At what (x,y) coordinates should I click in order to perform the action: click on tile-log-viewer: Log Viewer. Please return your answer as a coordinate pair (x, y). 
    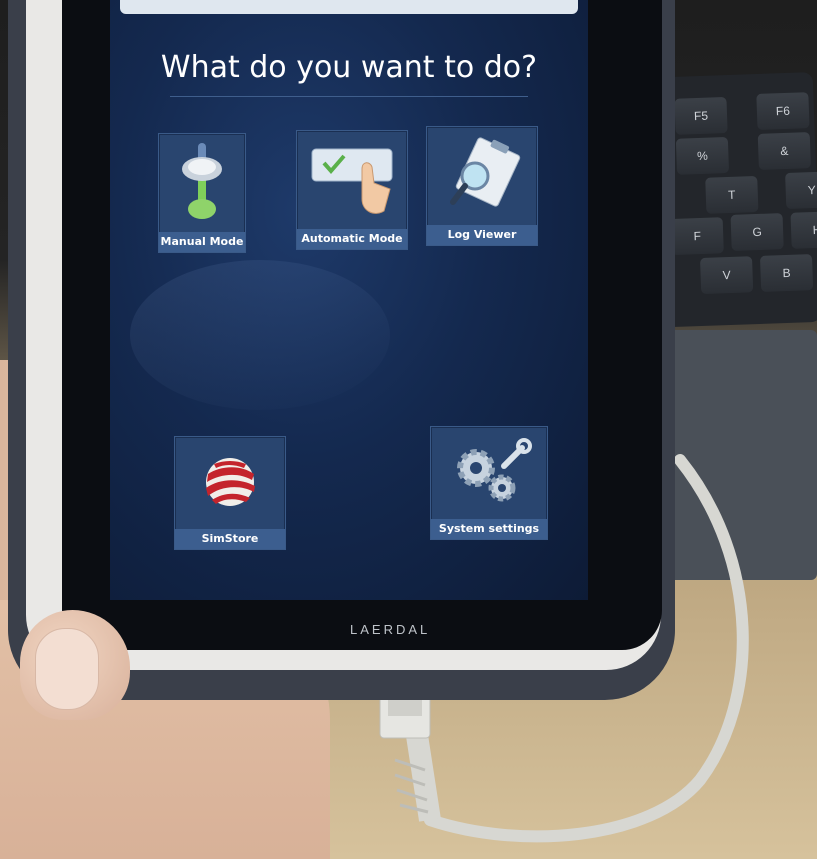
    Looking at the image, I should click on (482, 186).